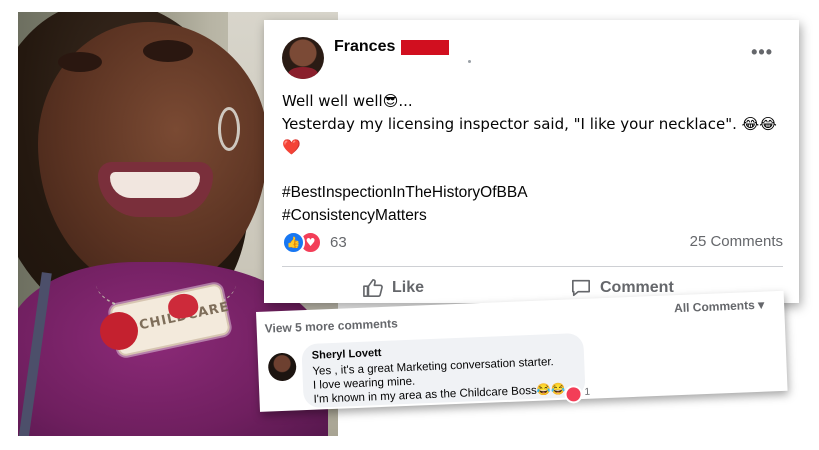 This screenshot has width=819, height=450. Describe the element at coordinates (282, 367) in the screenshot. I see `commenter-avatar` at that location.